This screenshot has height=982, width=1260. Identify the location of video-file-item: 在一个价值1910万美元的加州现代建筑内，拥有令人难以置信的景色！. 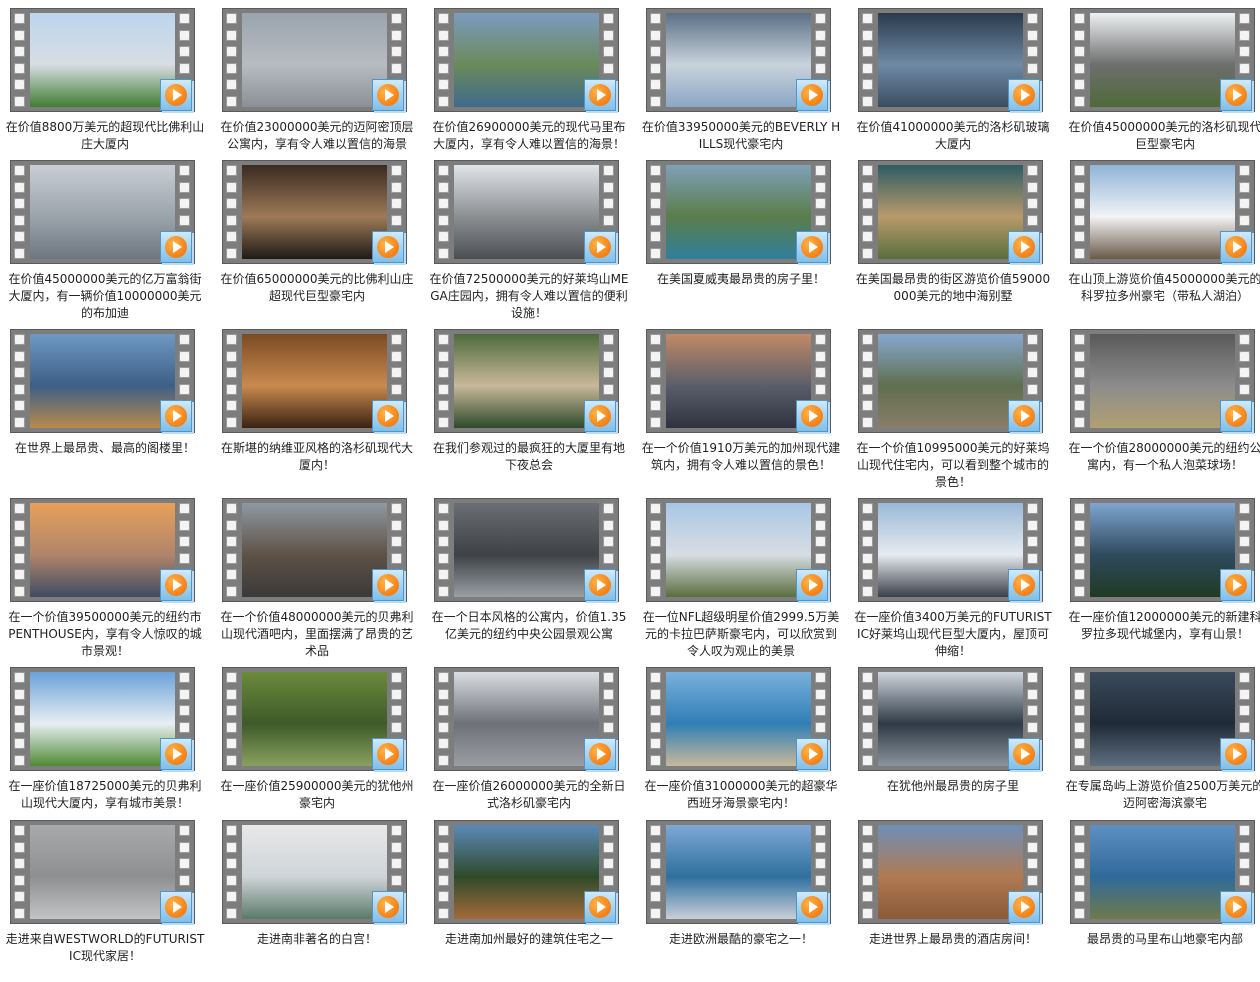
(747, 407).